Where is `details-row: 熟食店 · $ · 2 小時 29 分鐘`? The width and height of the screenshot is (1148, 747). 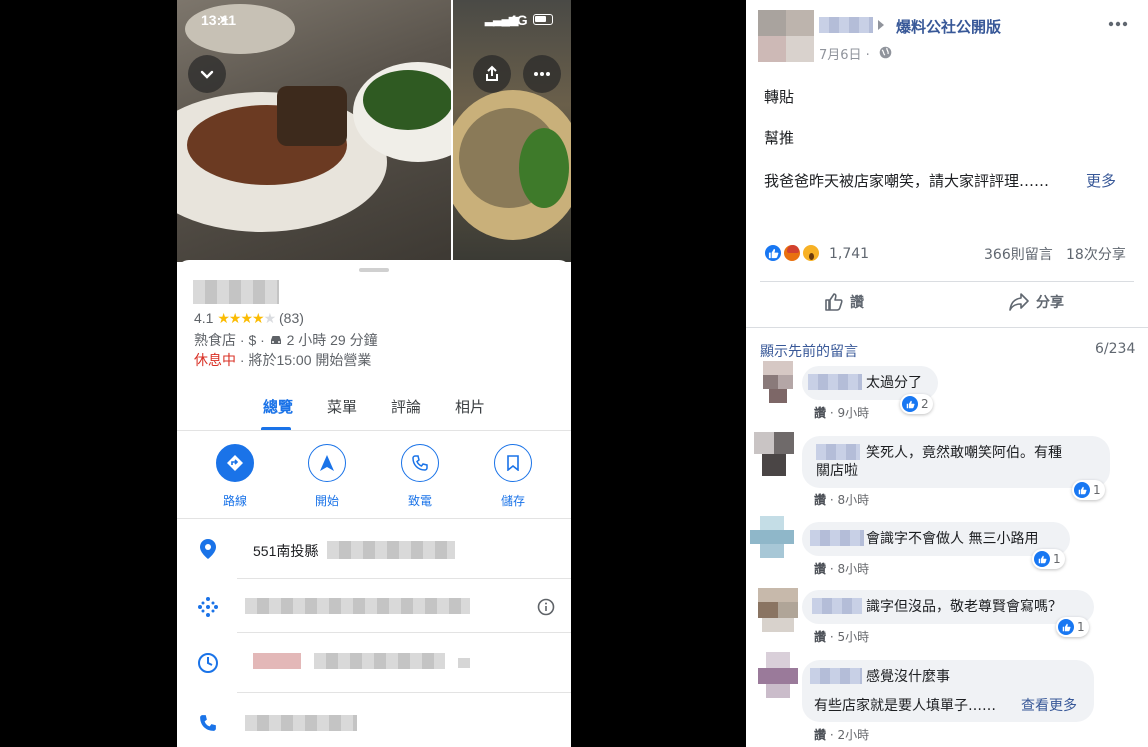 details-row: 熟食店 · $ · 2 小時 29 分鐘 is located at coordinates (286, 340).